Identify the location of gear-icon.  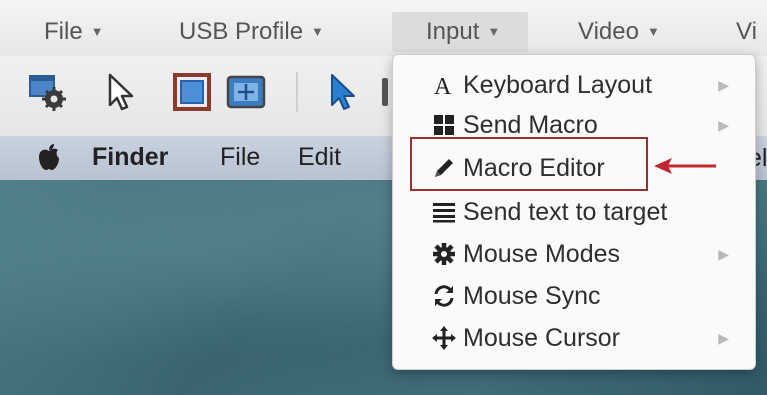
(444, 254).